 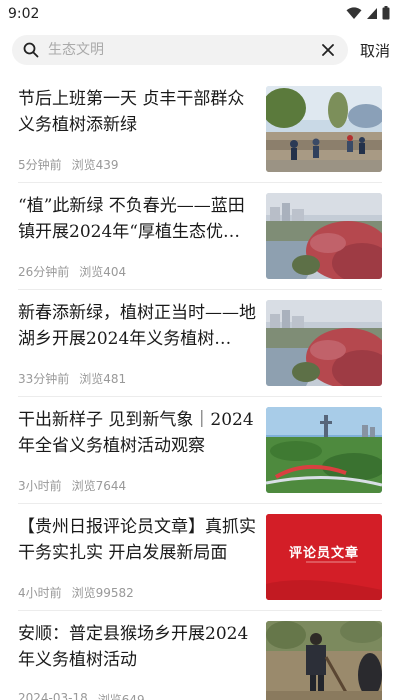 I want to click on search-input, so click(x=183, y=50).